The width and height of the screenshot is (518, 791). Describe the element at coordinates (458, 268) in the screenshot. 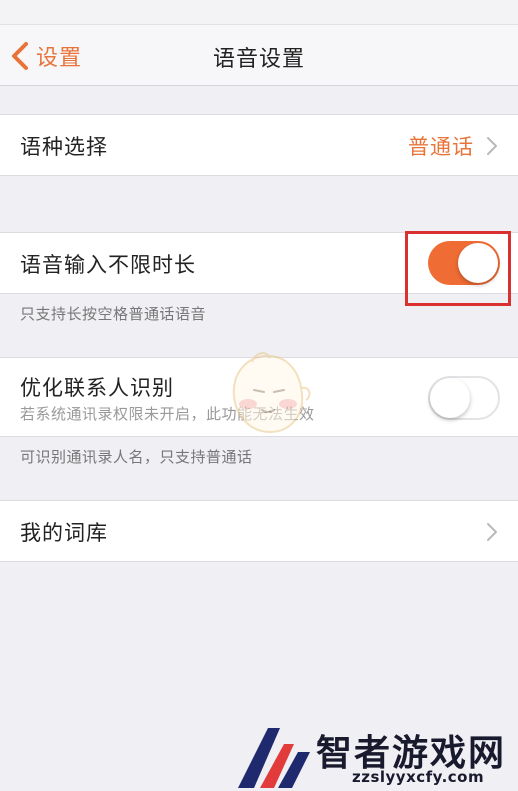

I see `highlight-annotation` at that location.